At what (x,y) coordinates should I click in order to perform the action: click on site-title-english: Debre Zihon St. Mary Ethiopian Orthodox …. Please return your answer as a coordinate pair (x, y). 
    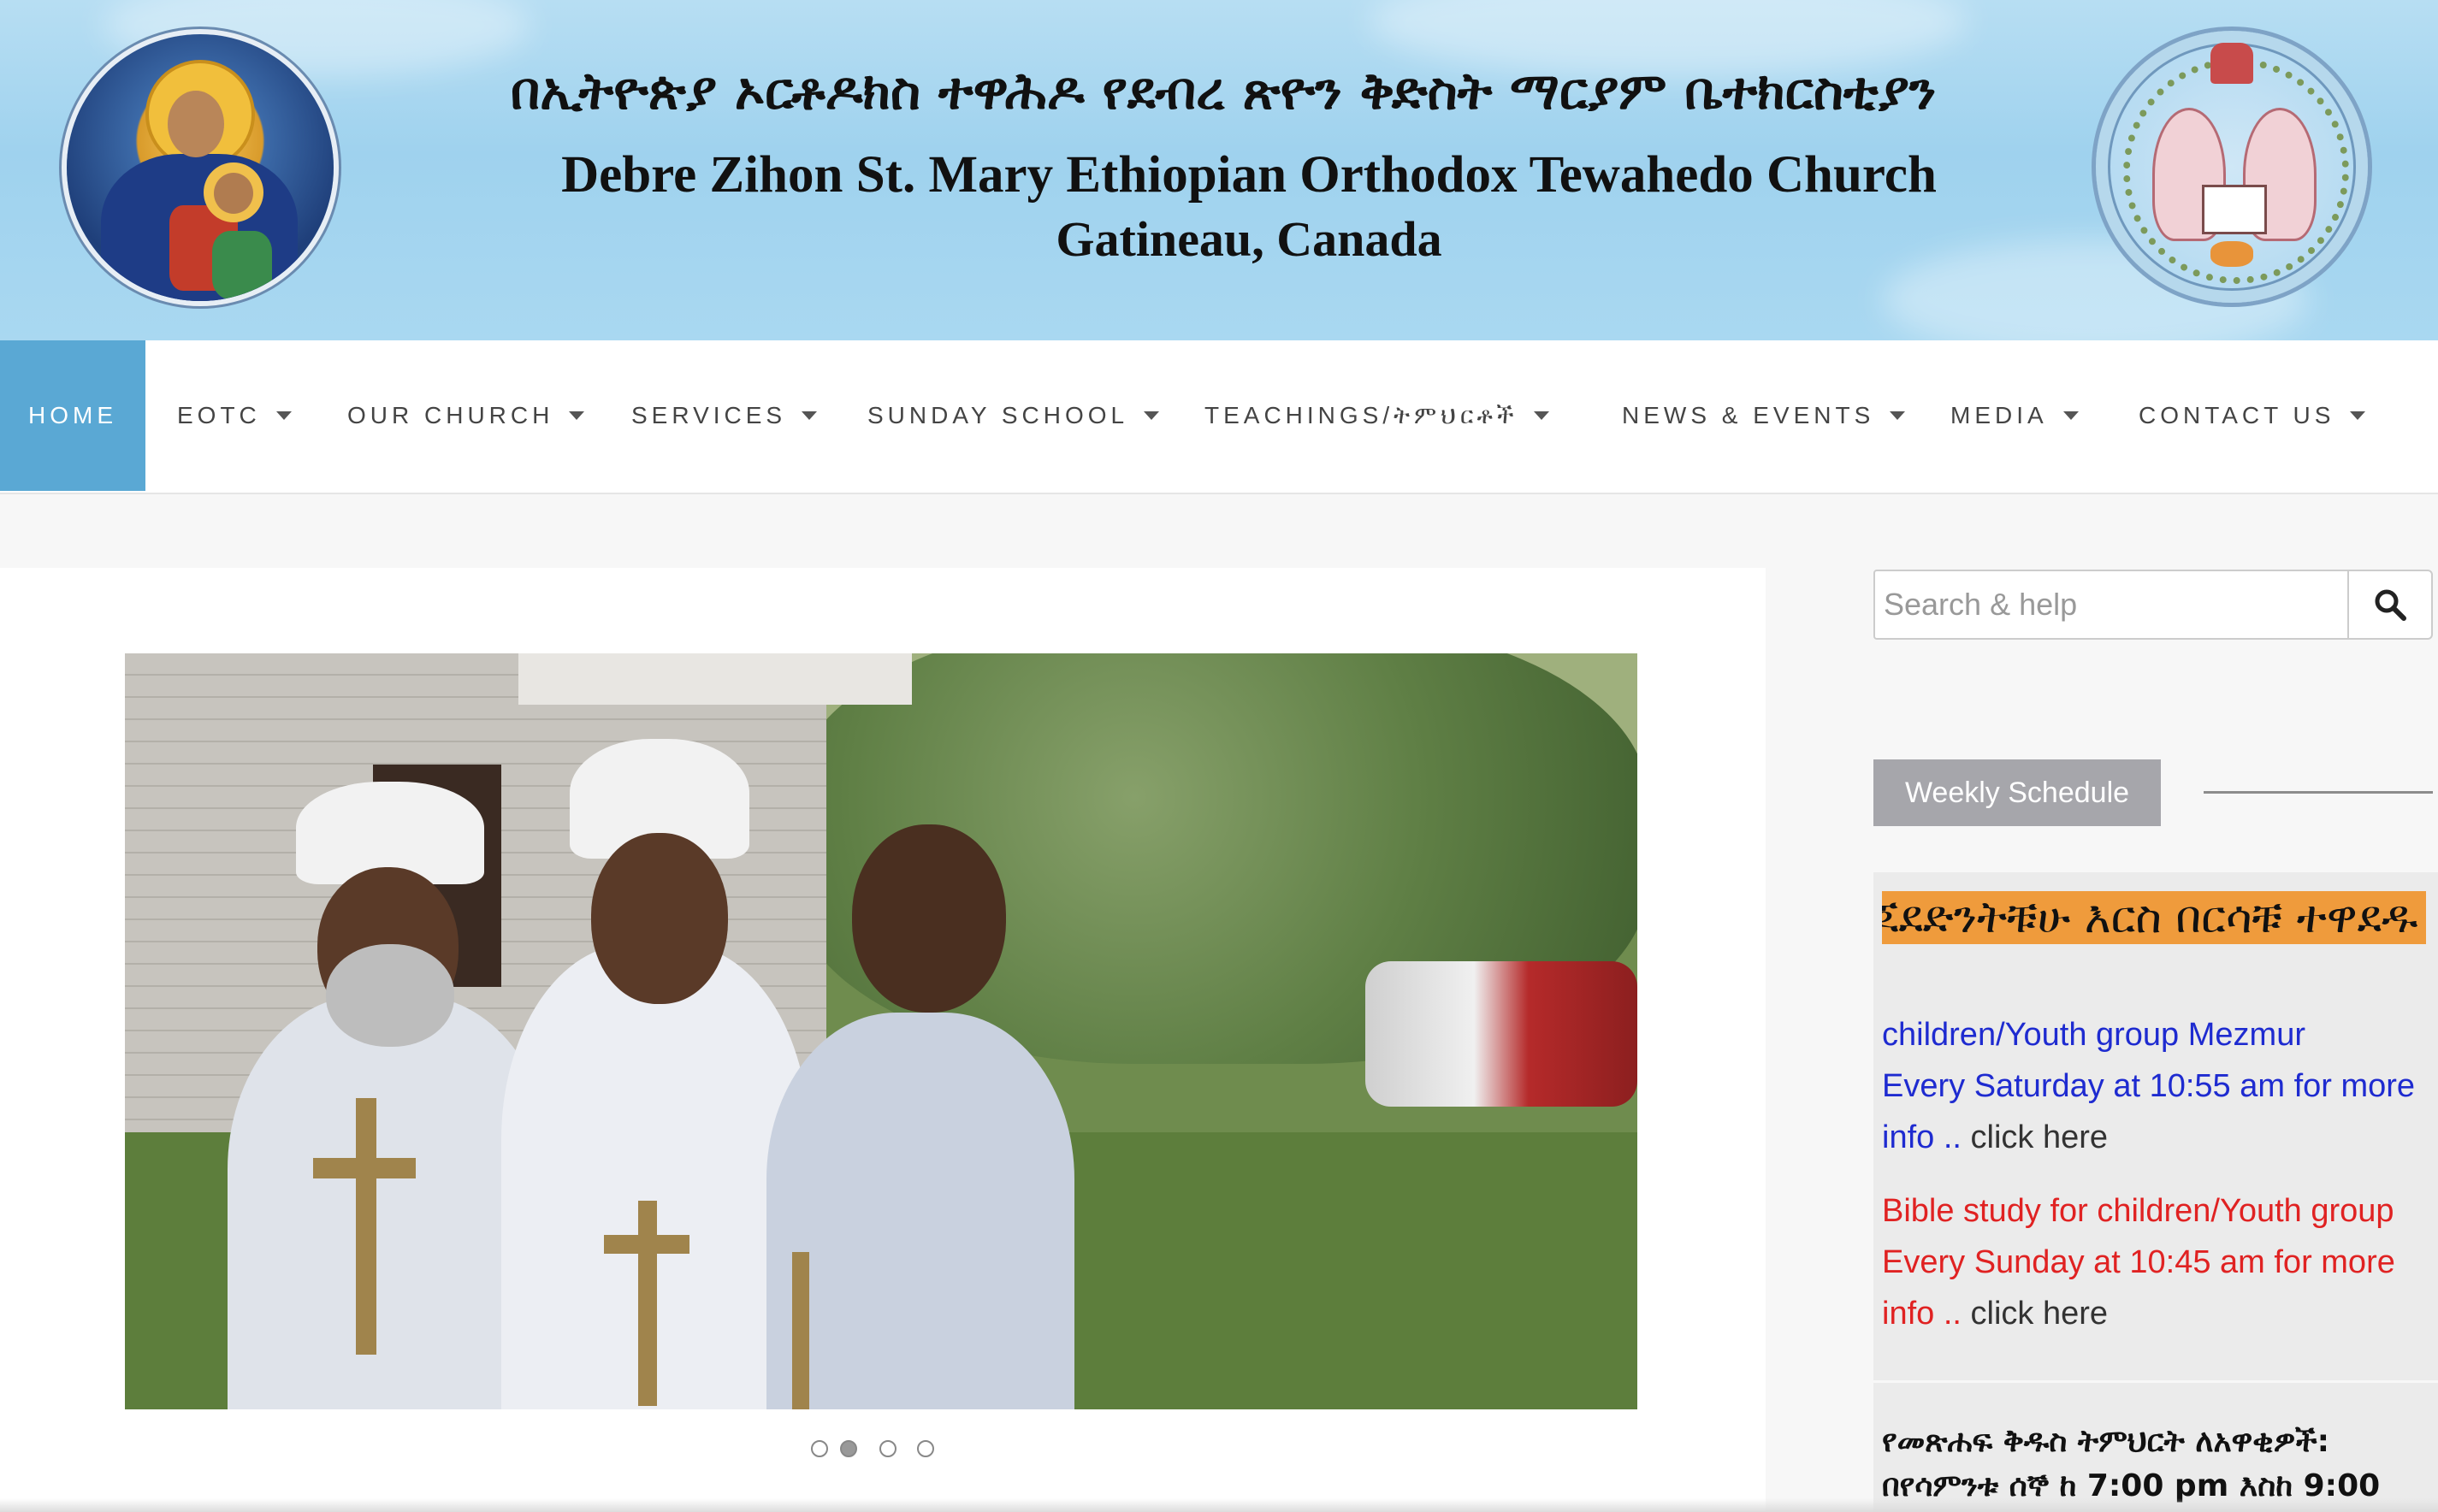
    Looking at the image, I should click on (1249, 175).